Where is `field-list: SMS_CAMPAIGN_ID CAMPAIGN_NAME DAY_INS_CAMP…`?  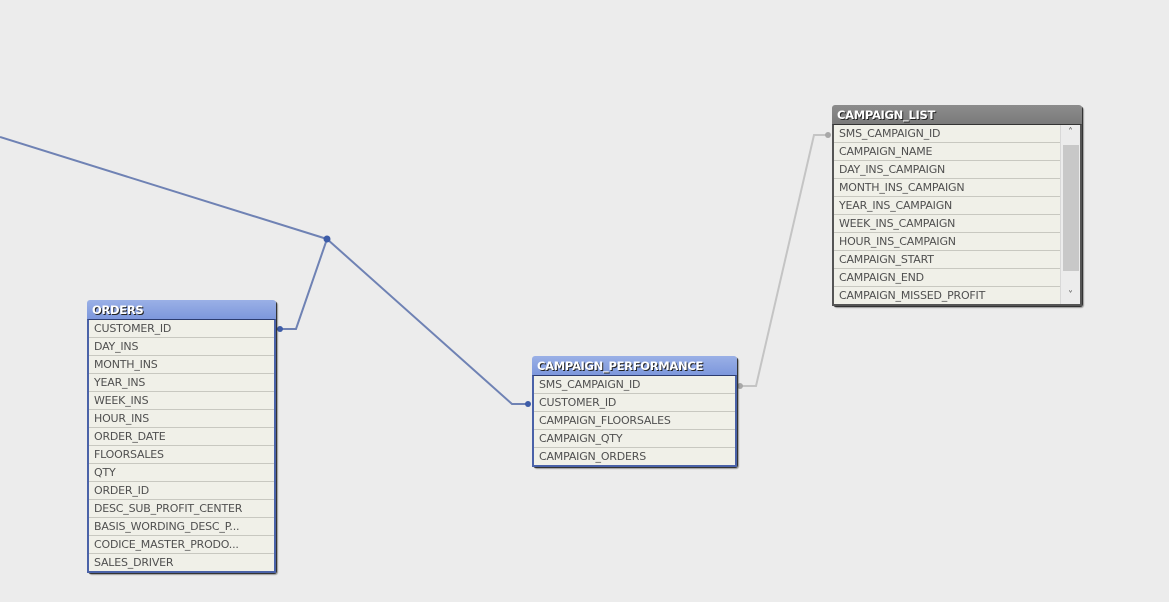
field-list: SMS_CAMPAIGN_ID CAMPAIGN_NAME DAY_INS_CAMP… is located at coordinates (957, 215).